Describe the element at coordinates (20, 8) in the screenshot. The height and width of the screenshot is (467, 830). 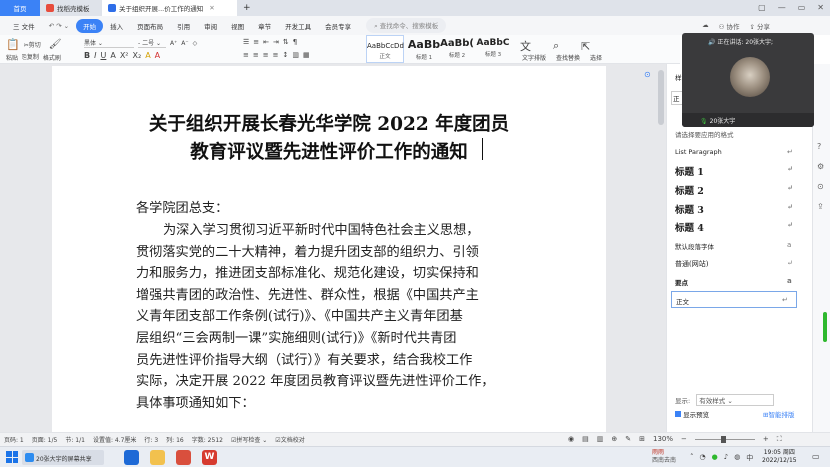
I see `tab-home: 首页` at that location.